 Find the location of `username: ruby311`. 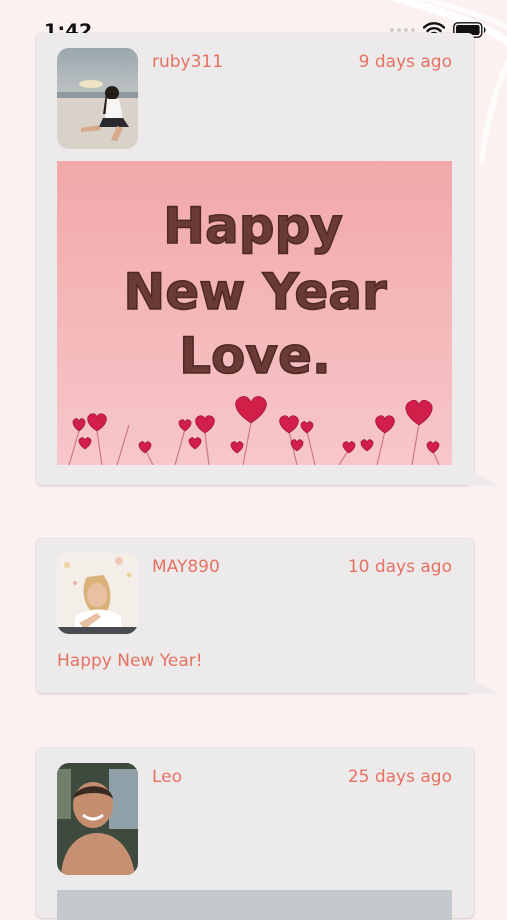

username: ruby311 is located at coordinates (187, 62).